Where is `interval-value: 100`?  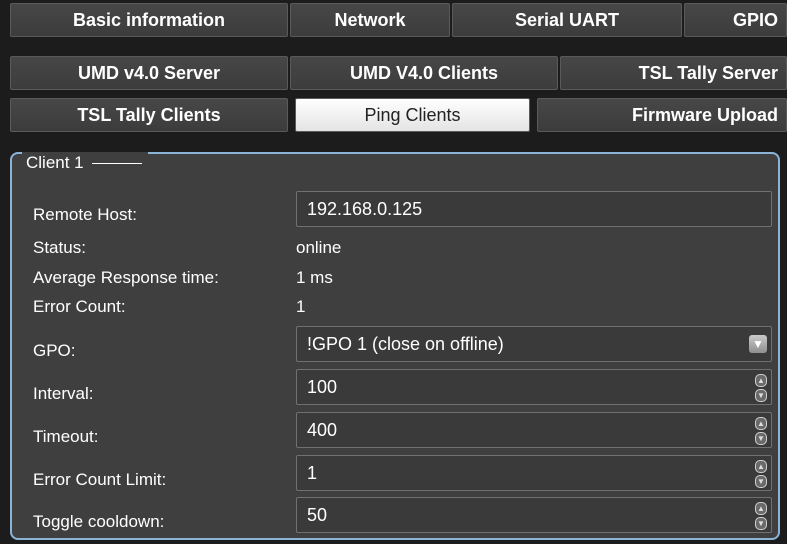
interval-value: 100 is located at coordinates (322, 387).